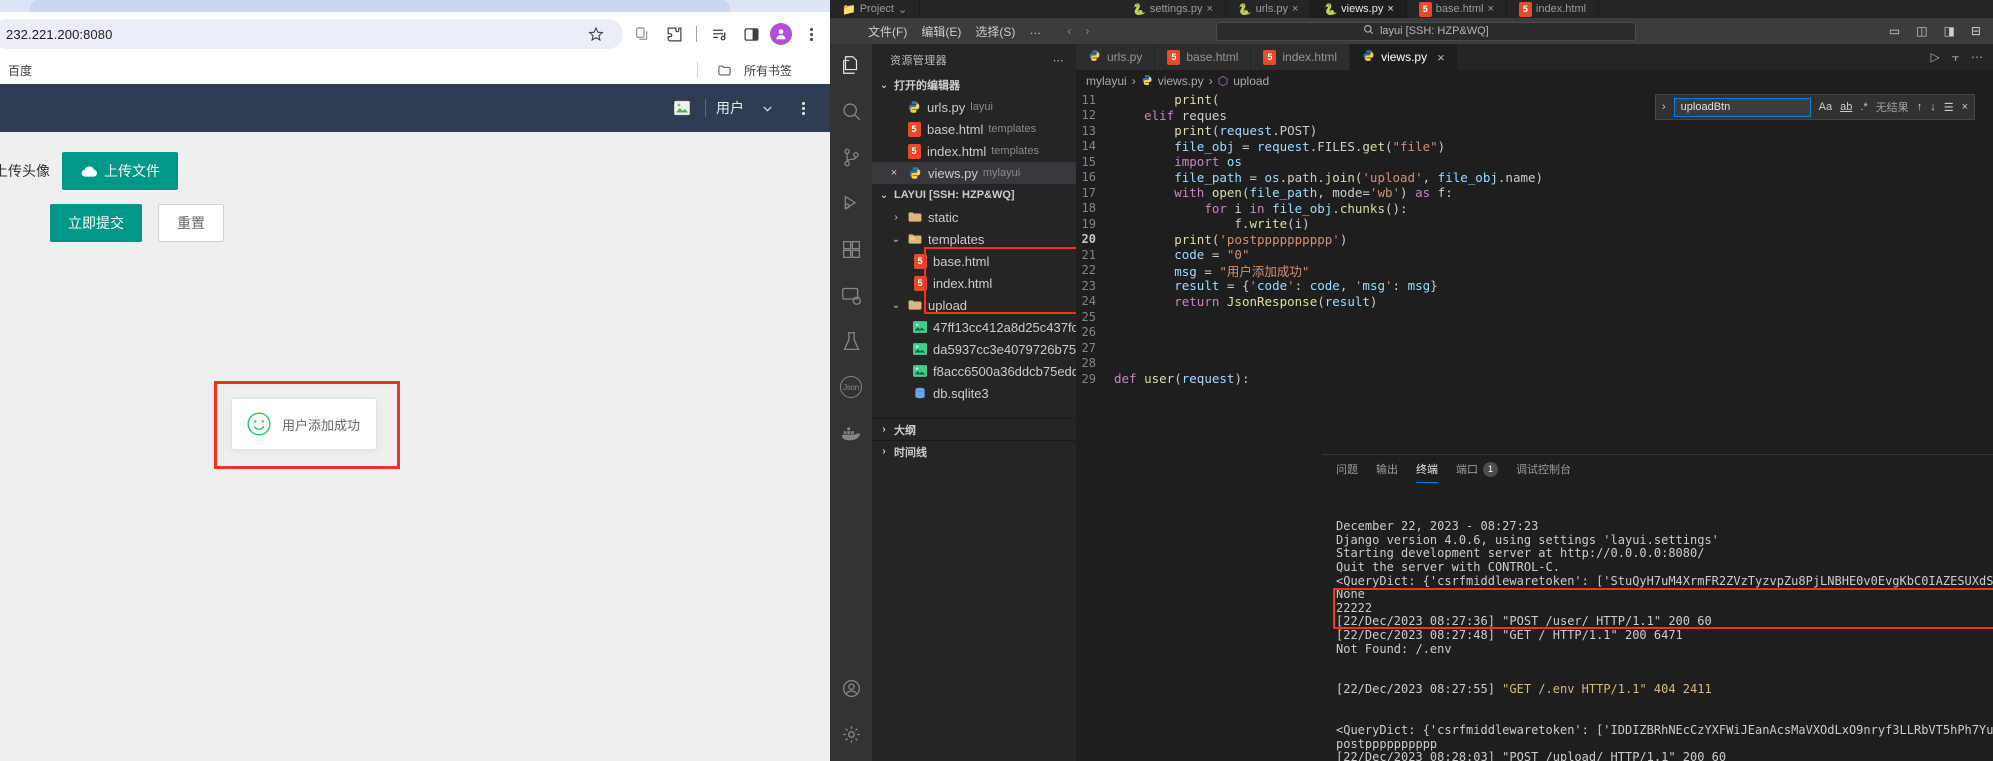  Describe the element at coordinates (851, 688) in the screenshot. I see `account-icon` at that location.